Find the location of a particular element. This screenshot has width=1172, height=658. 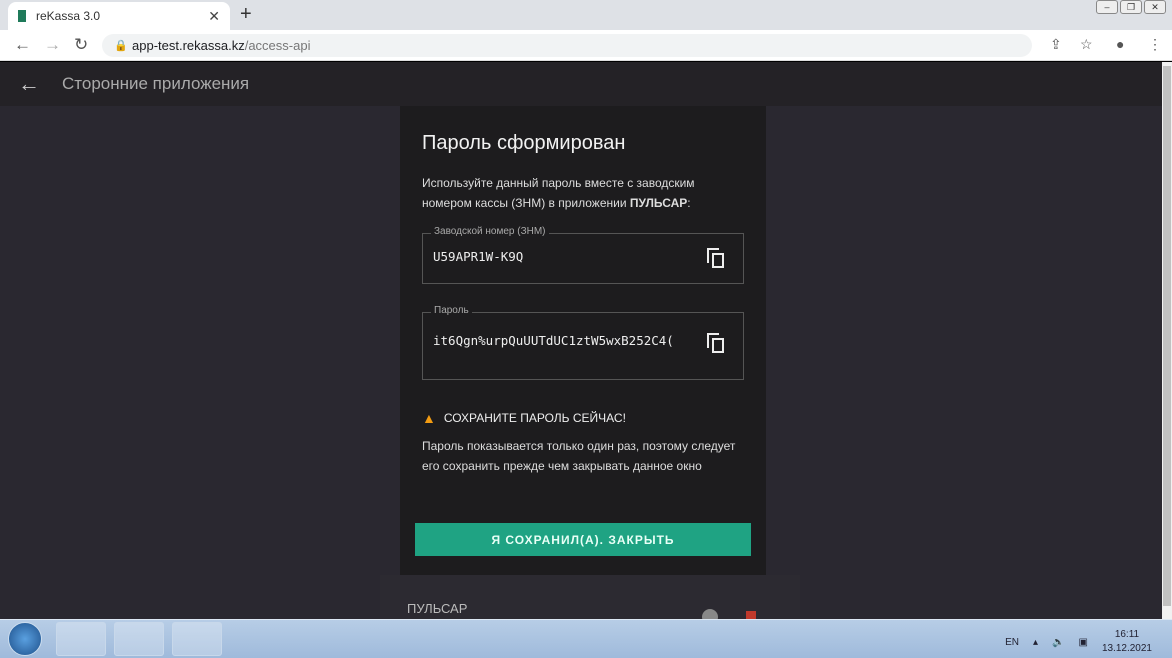

lock-icon: 🔒 is located at coordinates (121, 46).